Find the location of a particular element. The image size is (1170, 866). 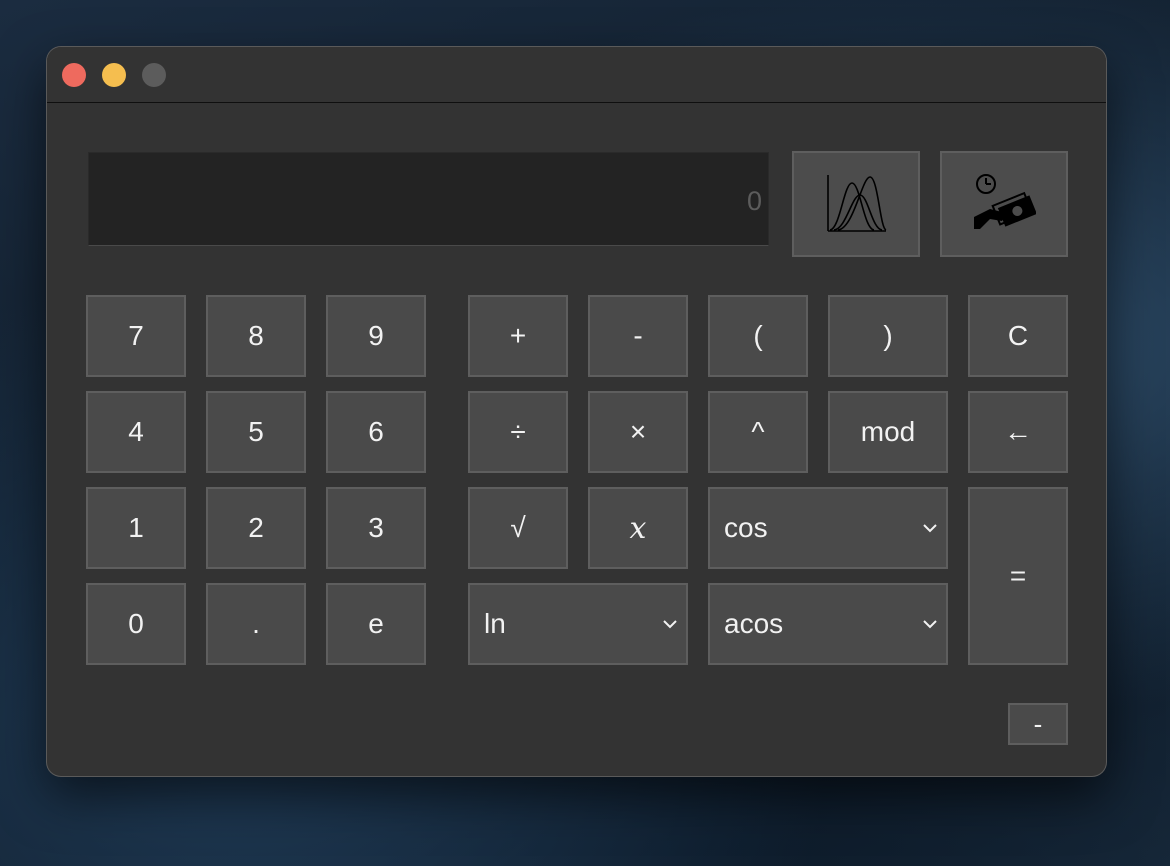

digit-3-button: 3 is located at coordinates (376, 528).